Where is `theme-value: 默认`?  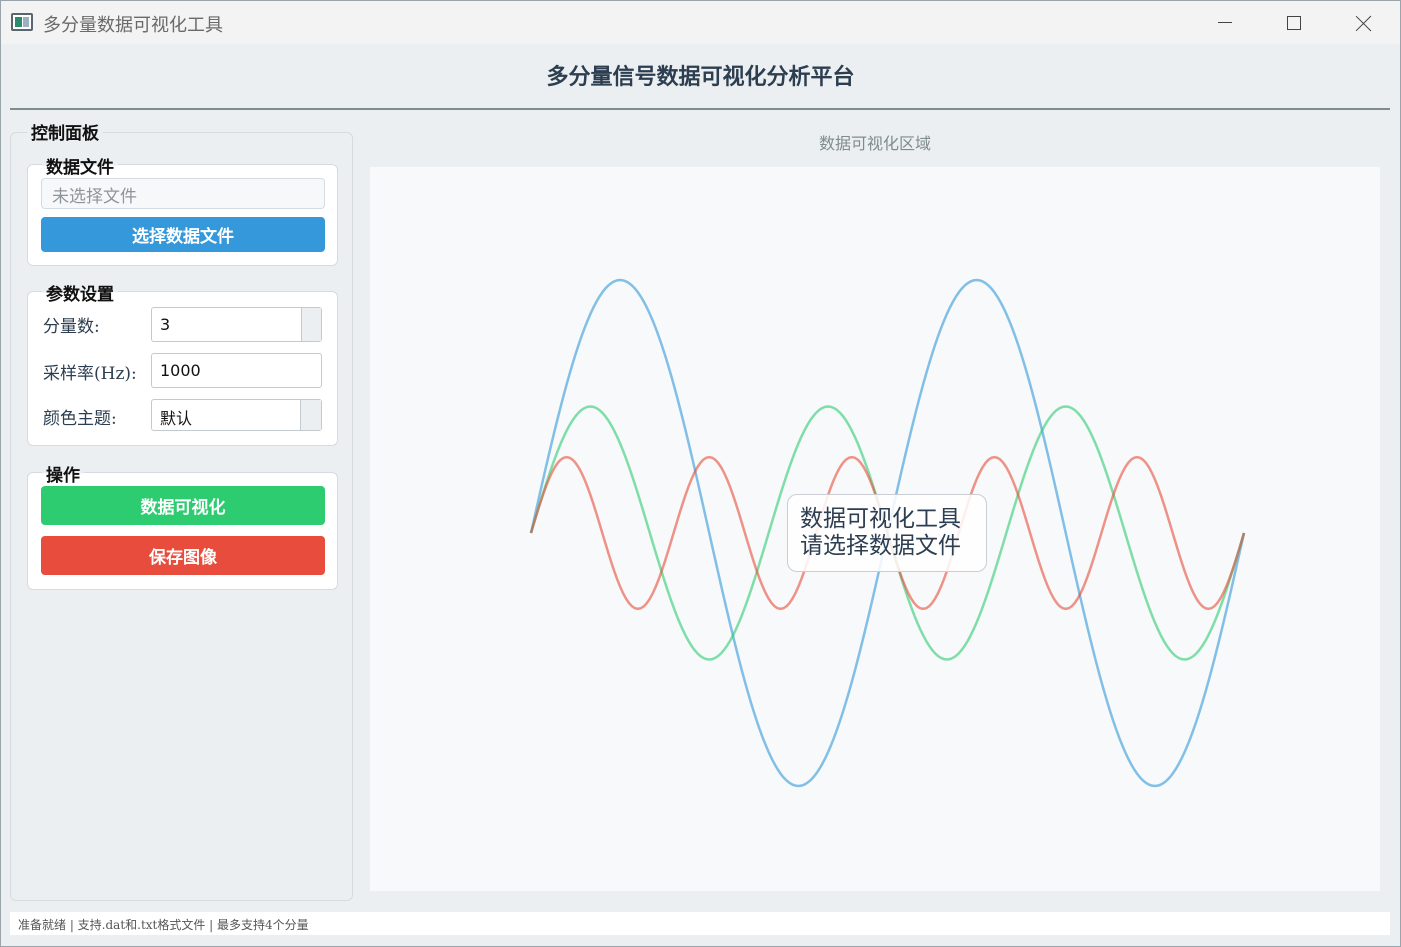
theme-value: 默认 is located at coordinates (176, 418).